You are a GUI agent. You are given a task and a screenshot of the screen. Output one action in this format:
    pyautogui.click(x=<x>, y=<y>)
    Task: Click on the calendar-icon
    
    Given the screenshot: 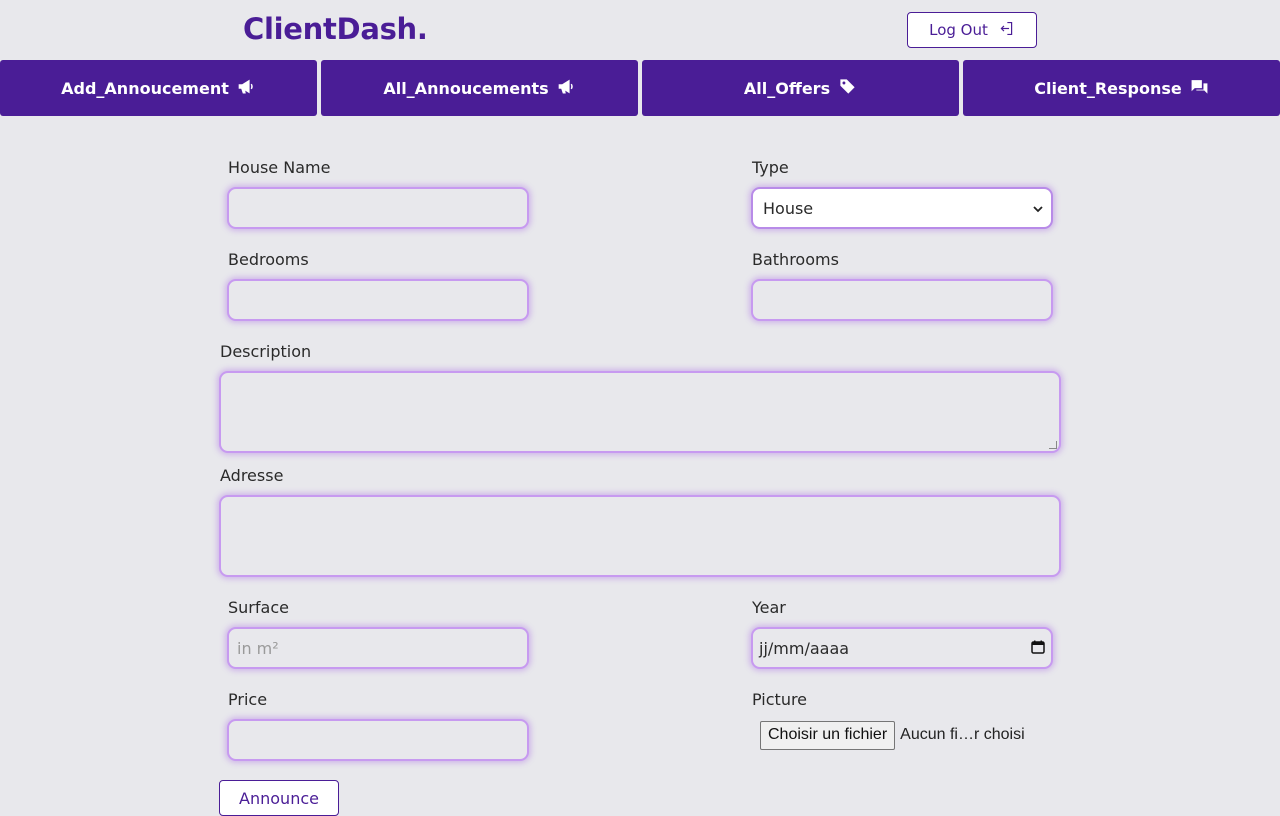 What is the action you would take?
    pyautogui.click(x=1038, y=648)
    